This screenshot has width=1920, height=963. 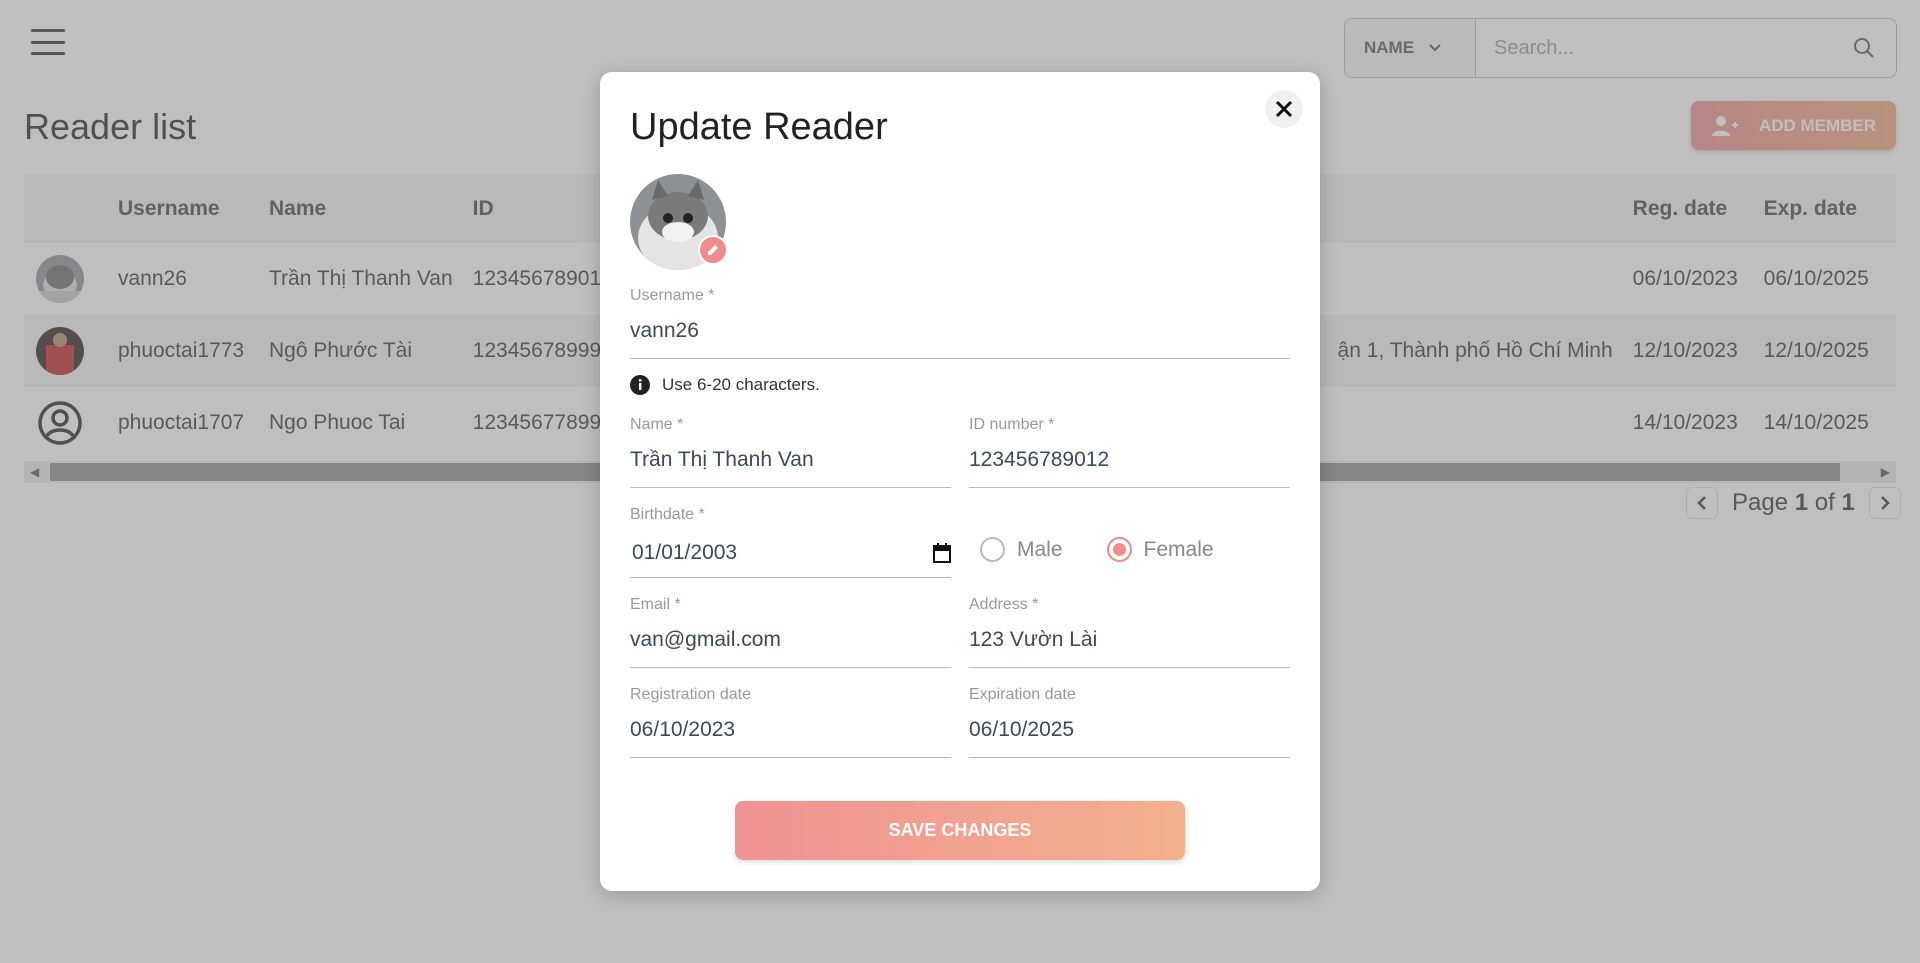 What do you see at coordinates (1178, 549) in the screenshot?
I see `gender-female-label: Female` at bounding box center [1178, 549].